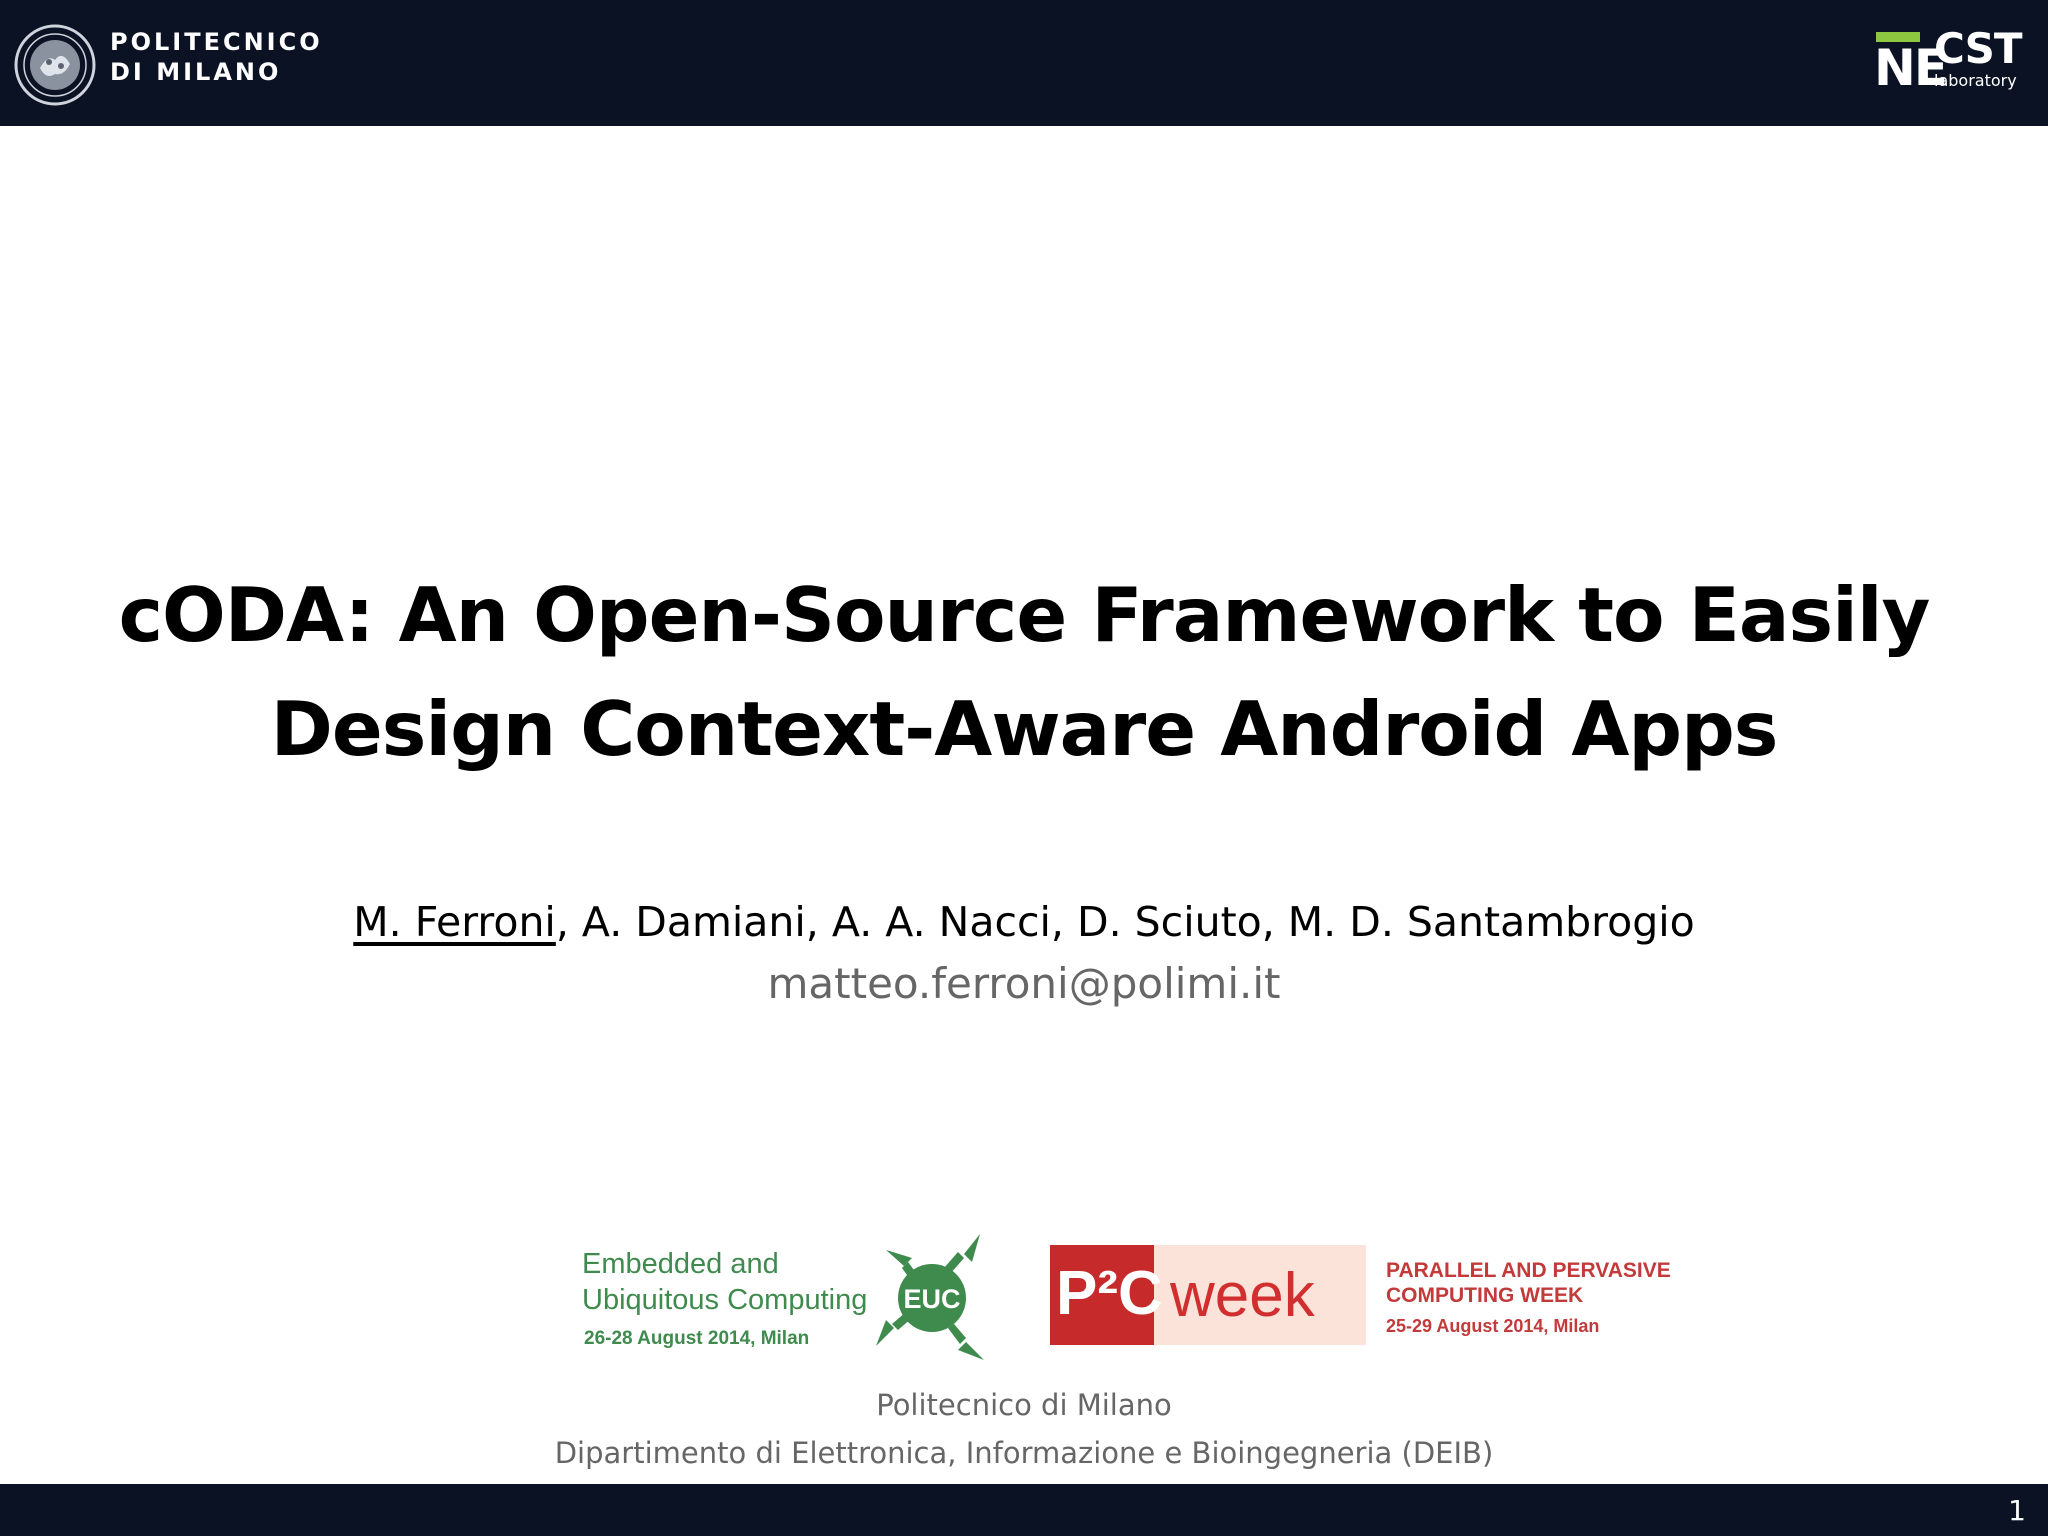 This screenshot has height=1536, width=2048. I want to click on necst-logo-laboratory: laboratory, so click(1975, 80).